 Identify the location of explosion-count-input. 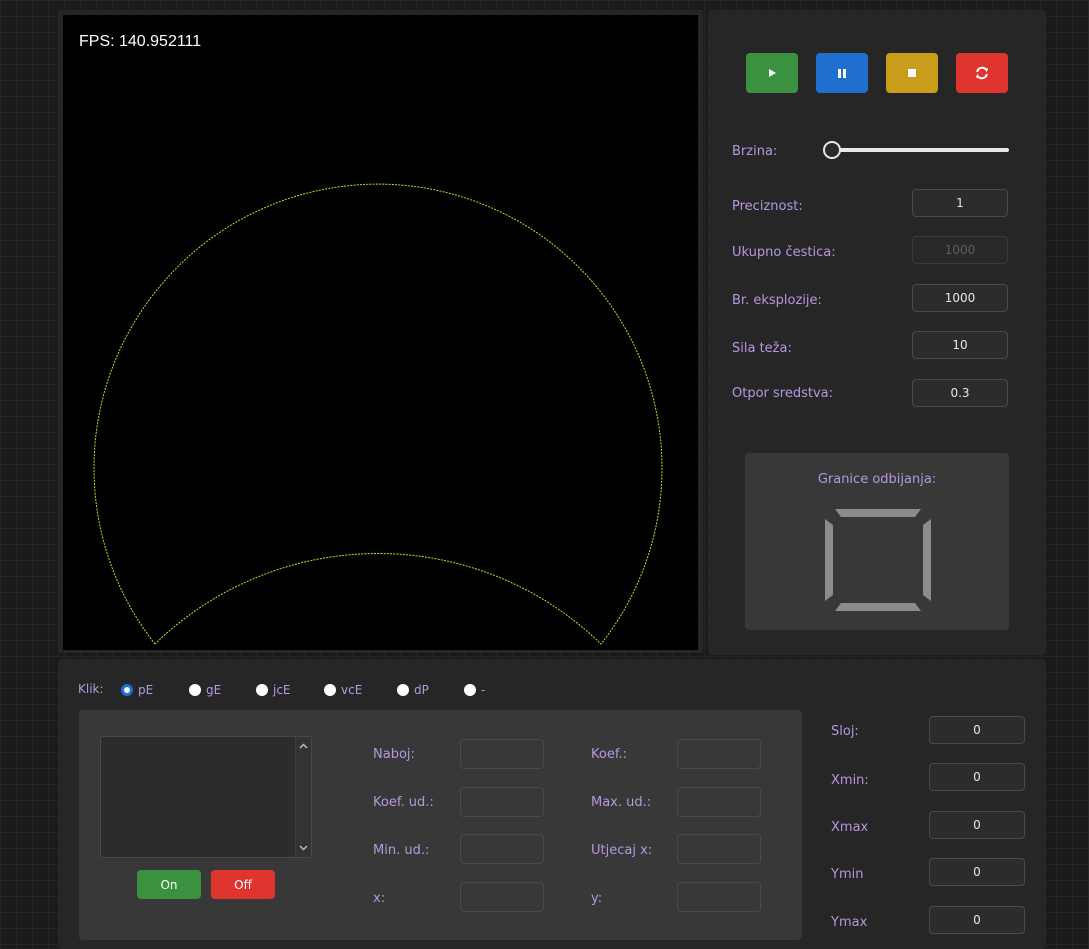
(960, 298).